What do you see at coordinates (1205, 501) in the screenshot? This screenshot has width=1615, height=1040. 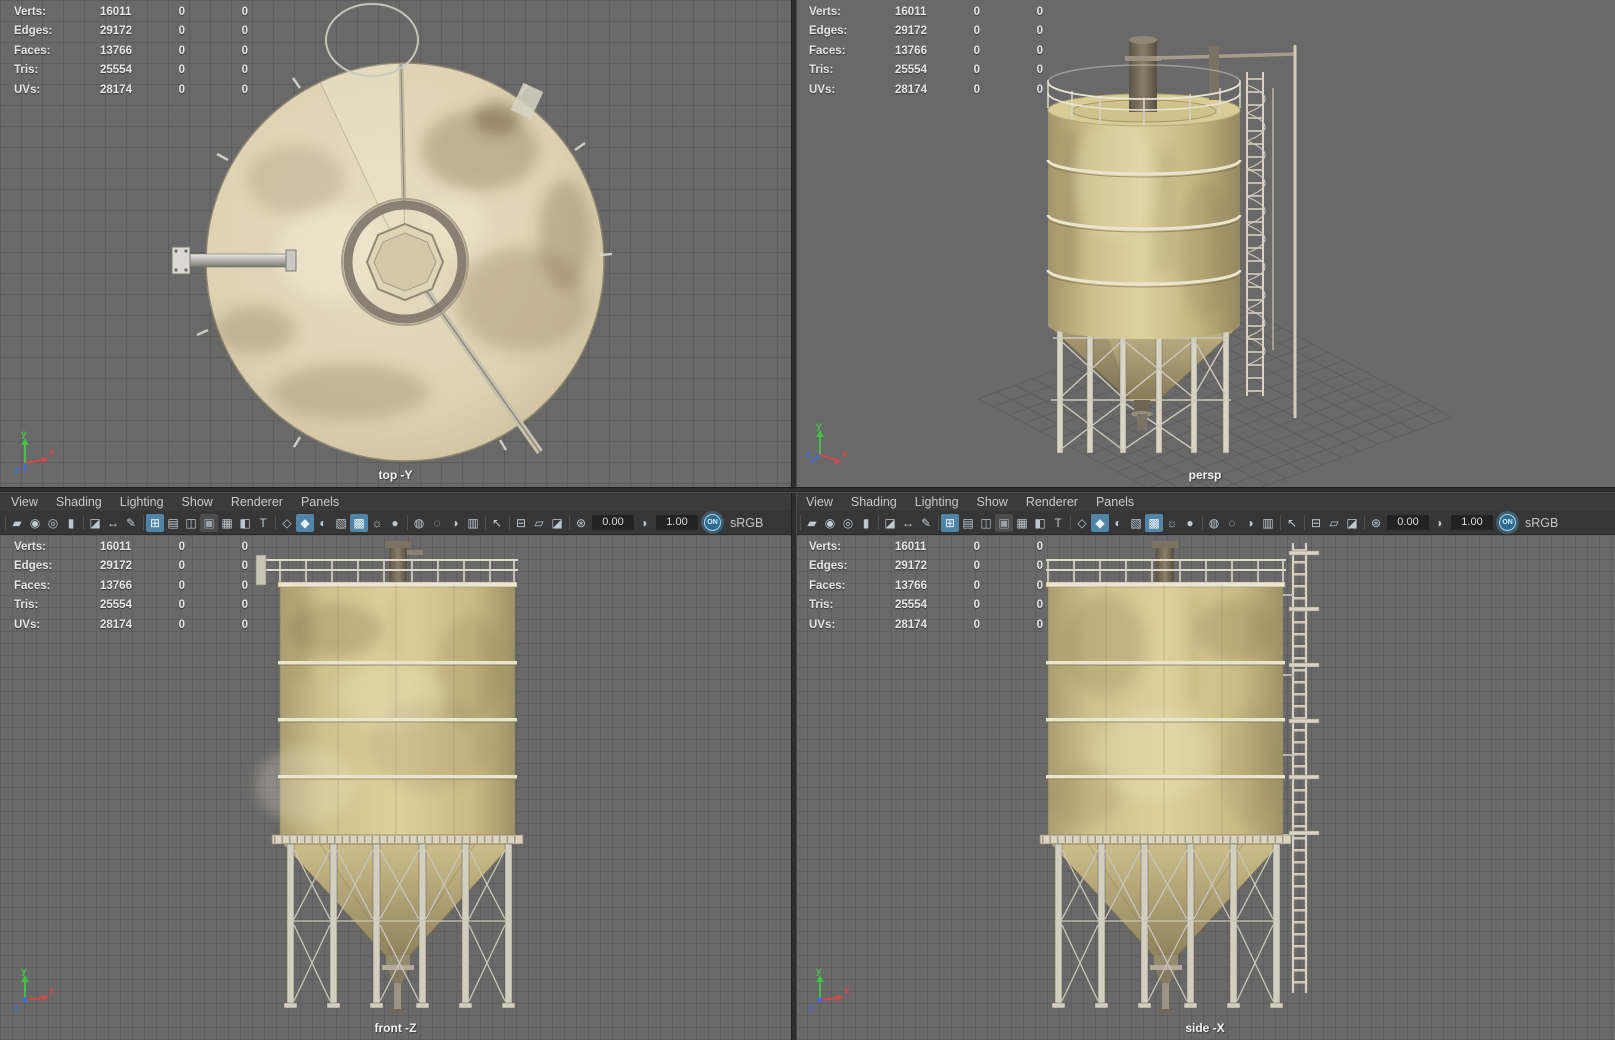 I see `panel-menubar: View Shading Lighting Show Renderer Panels` at bounding box center [1205, 501].